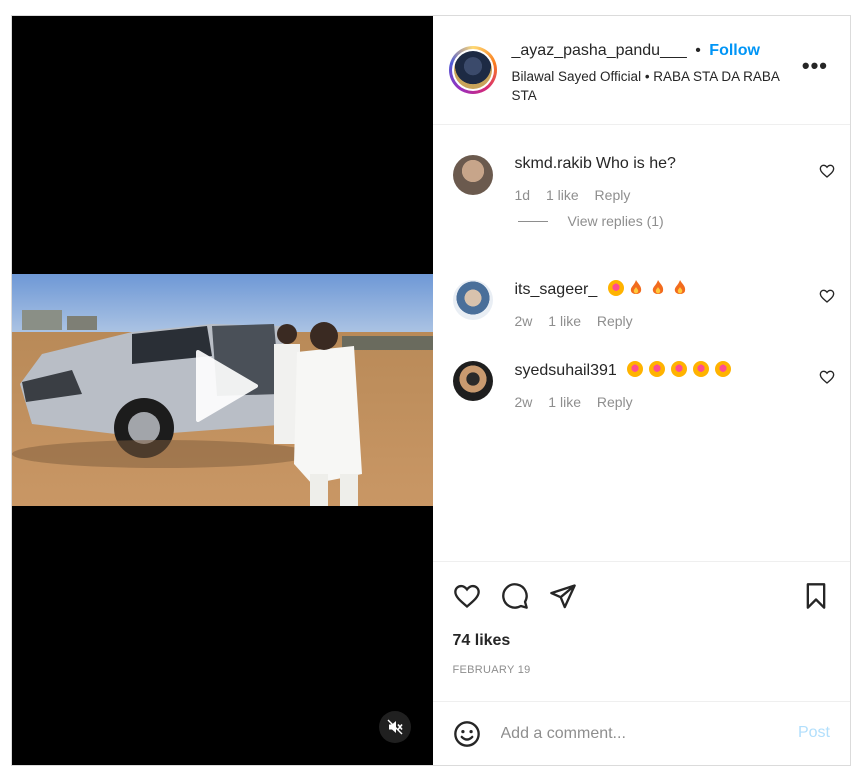 The height and width of the screenshot is (773, 859). What do you see at coordinates (734, 50) in the screenshot?
I see `follow-button: Follow` at bounding box center [734, 50].